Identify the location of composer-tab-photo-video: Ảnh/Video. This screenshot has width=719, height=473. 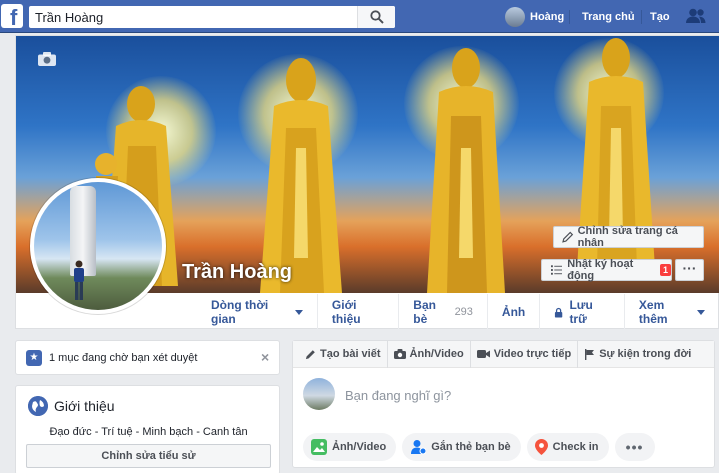
(429, 354).